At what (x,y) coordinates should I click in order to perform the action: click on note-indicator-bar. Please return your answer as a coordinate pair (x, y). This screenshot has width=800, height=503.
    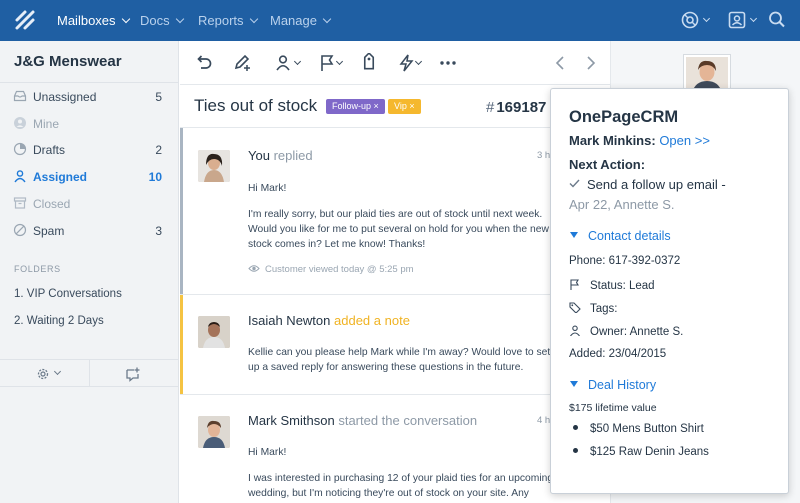
    Looking at the image, I should click on (181, 344).